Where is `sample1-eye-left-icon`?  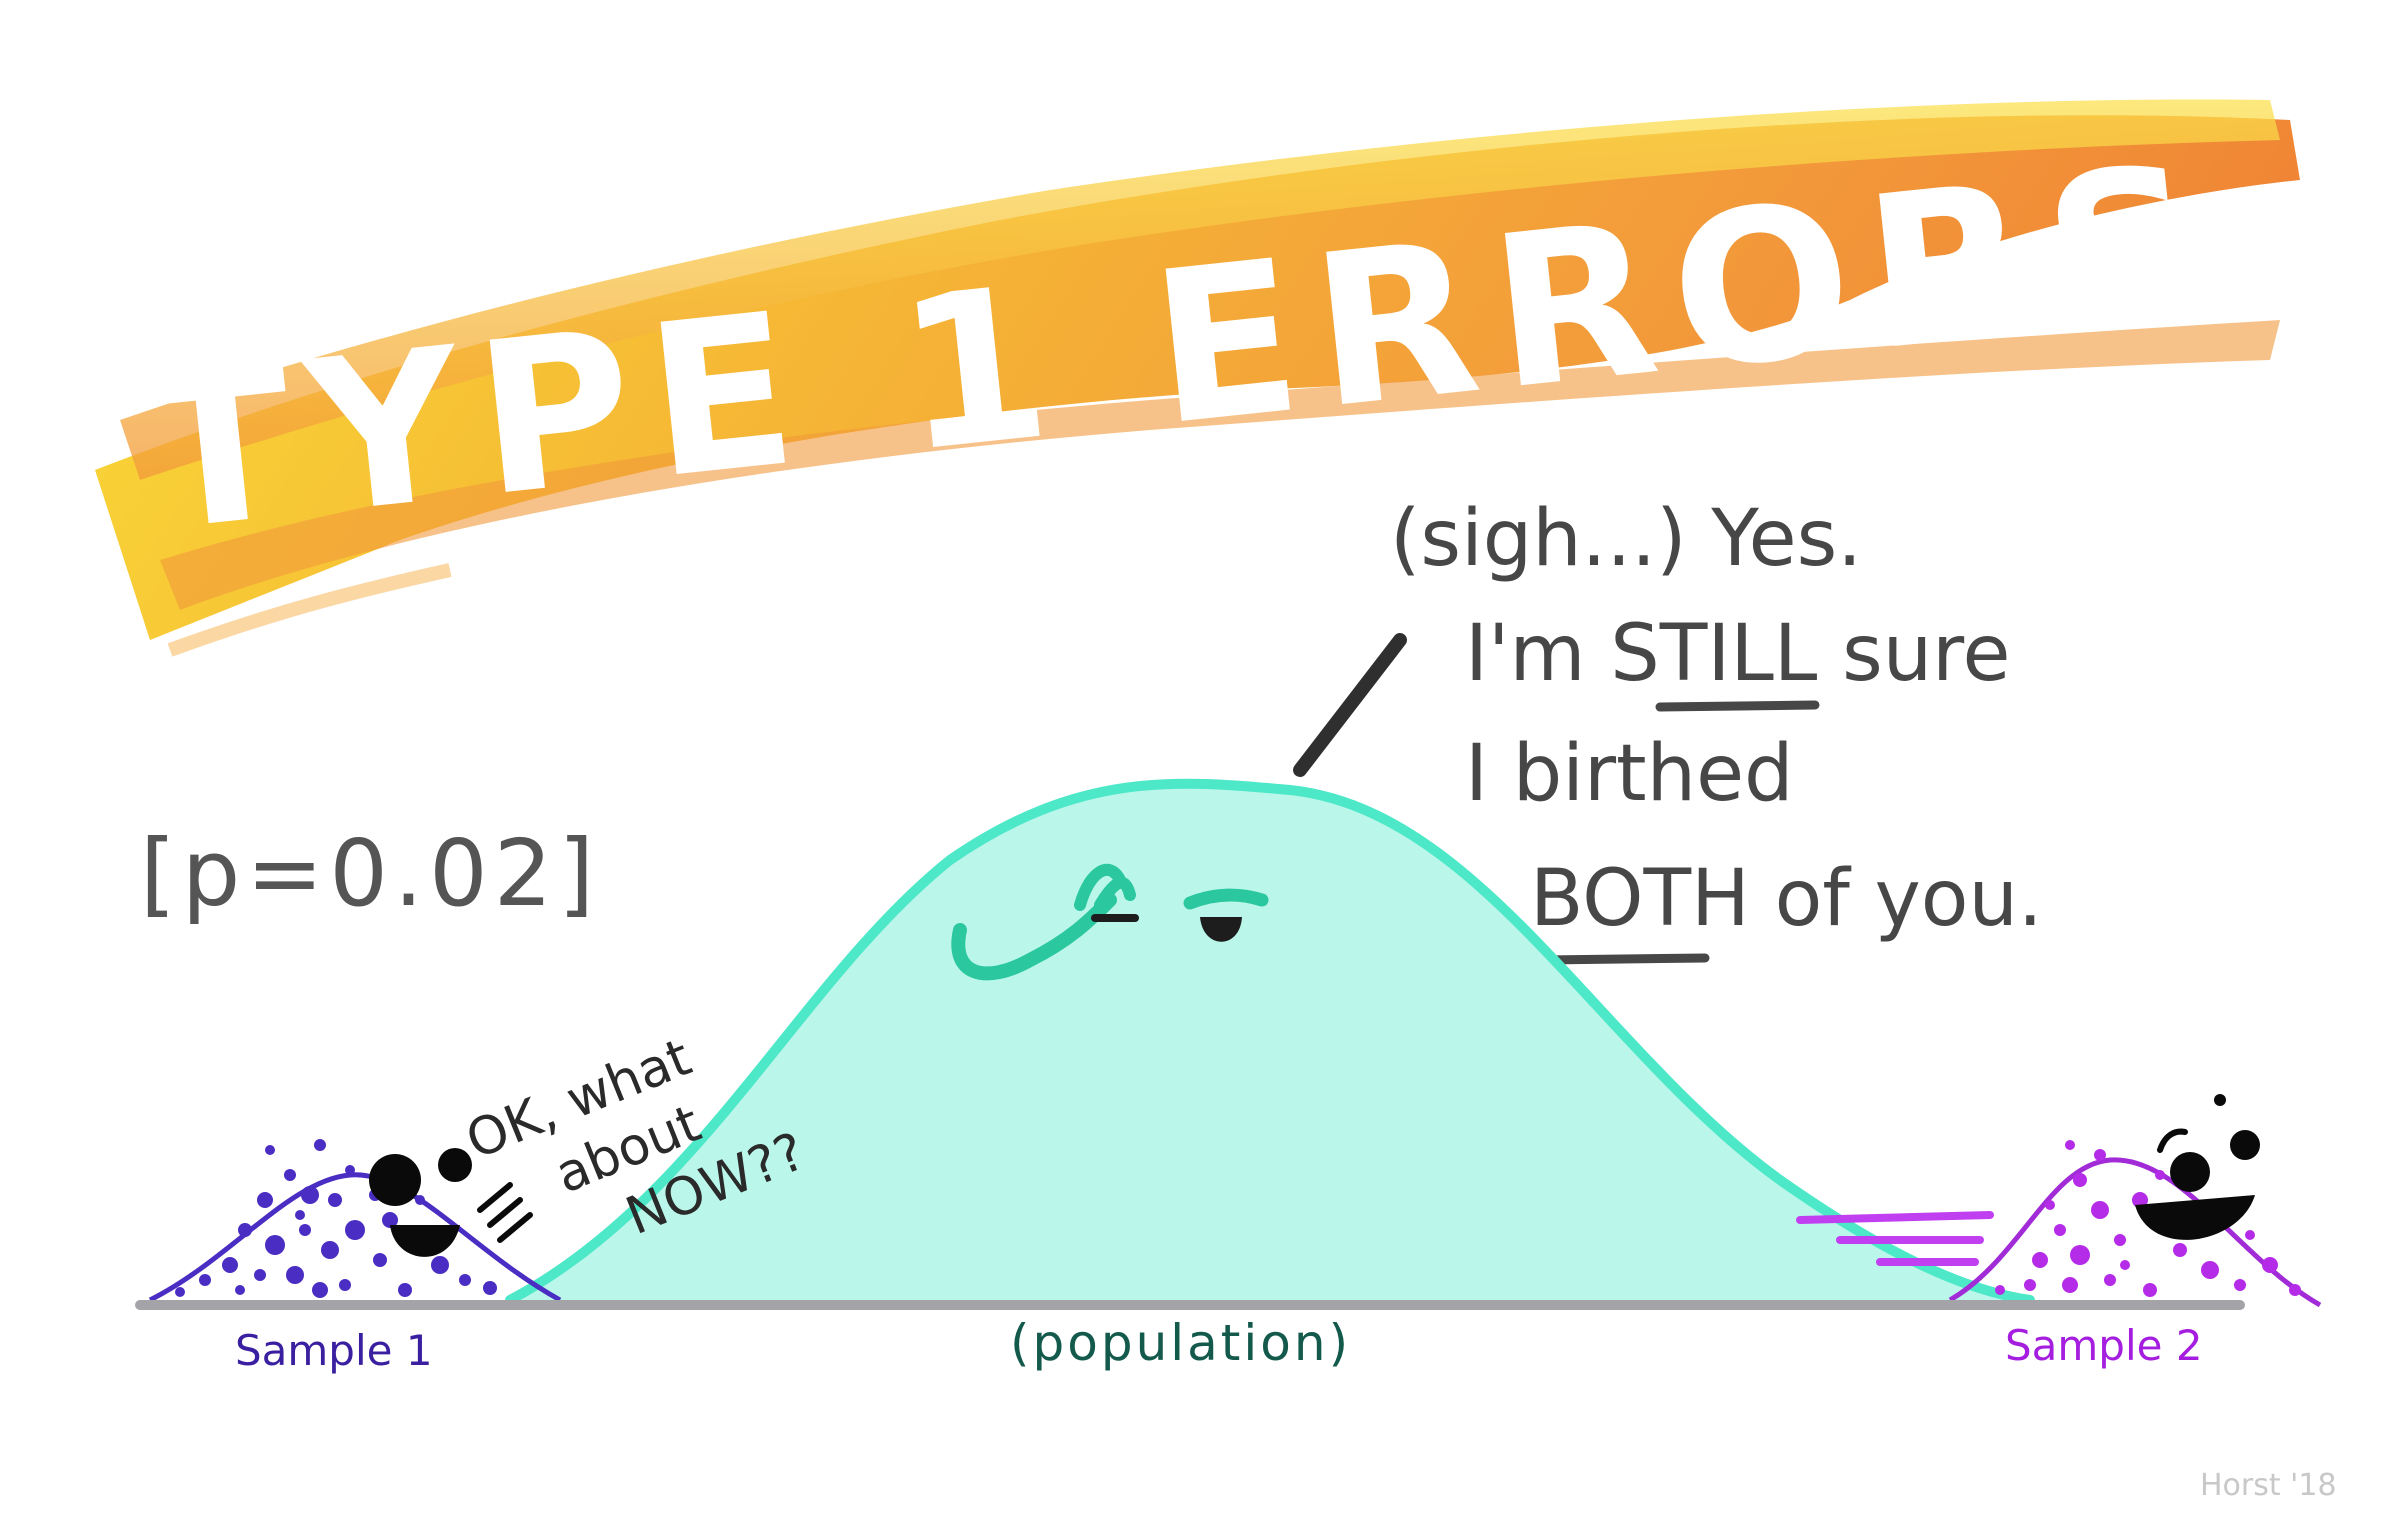 sample1-eye-left-icon is located at coordinates (395, 1180).